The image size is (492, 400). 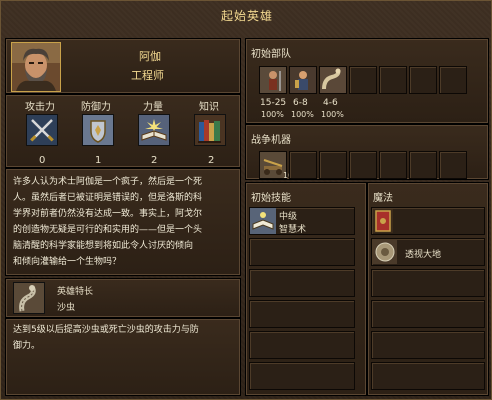 What do you see at coordinates (147, 75) in the screenshot?
I see `hero-class: 工程师` at bounding box center [147, 75].